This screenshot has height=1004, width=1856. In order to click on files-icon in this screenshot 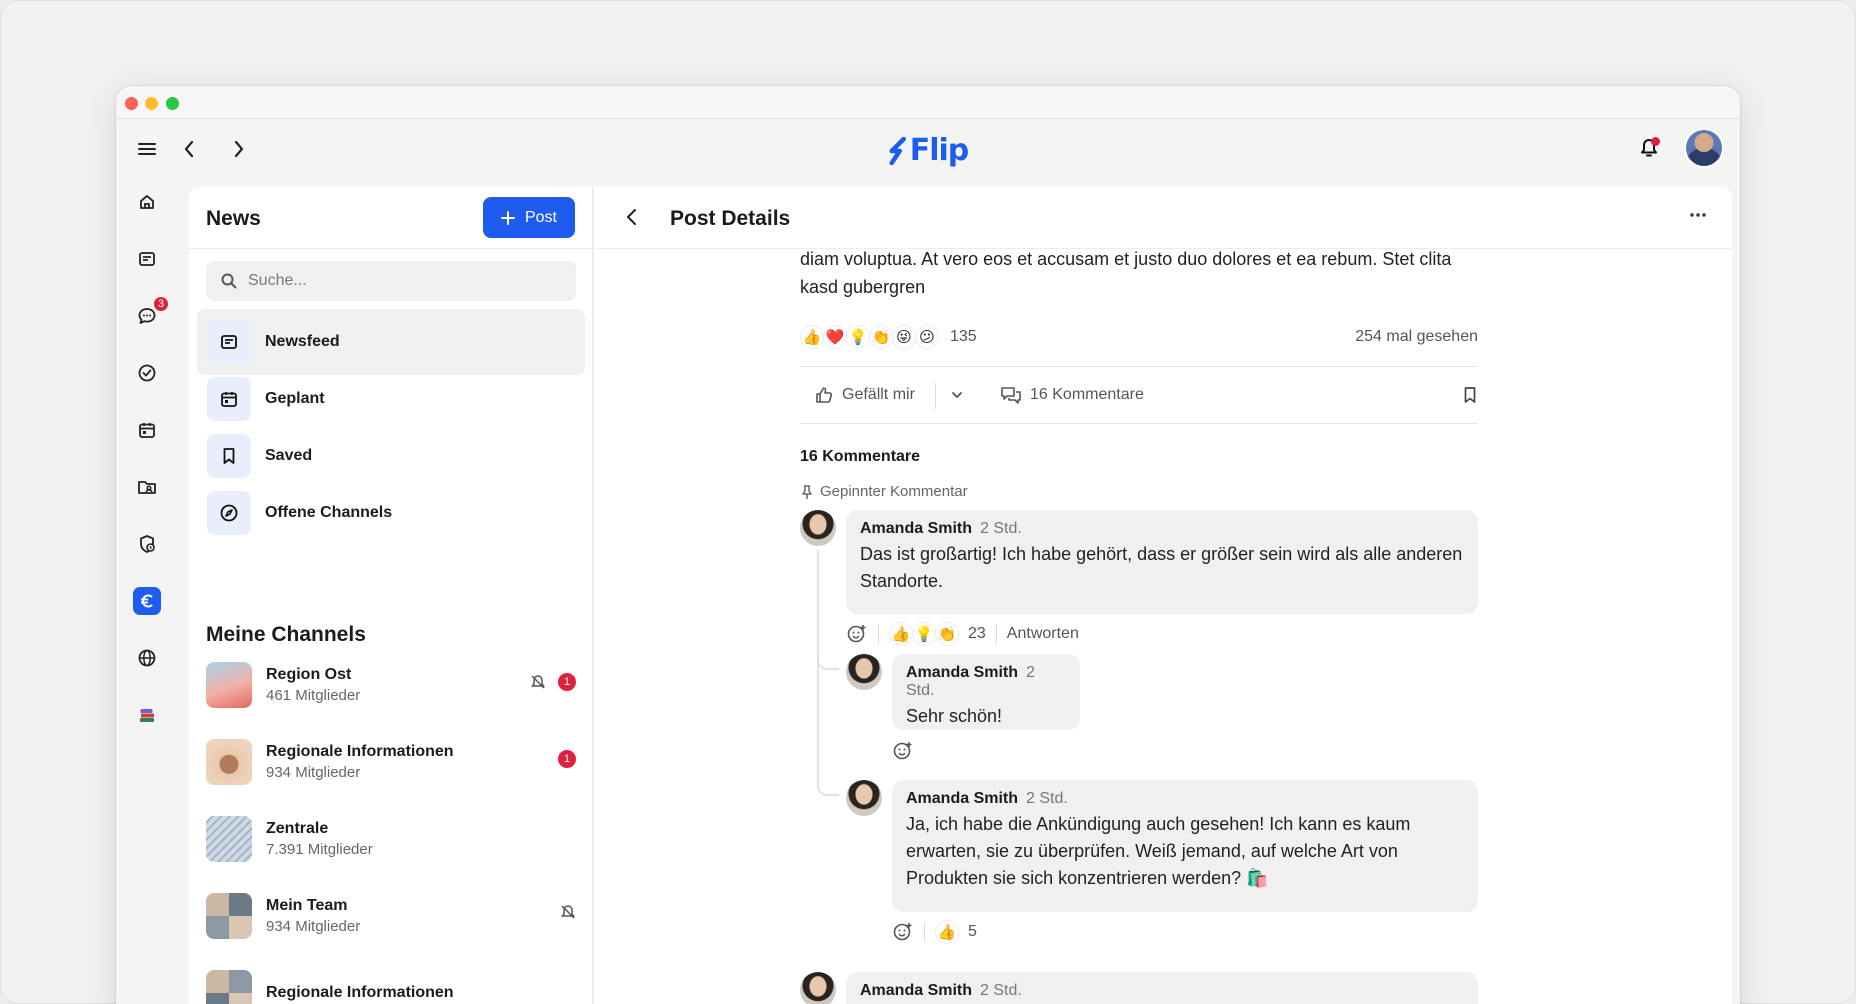, I will do `click(147, 487)`.